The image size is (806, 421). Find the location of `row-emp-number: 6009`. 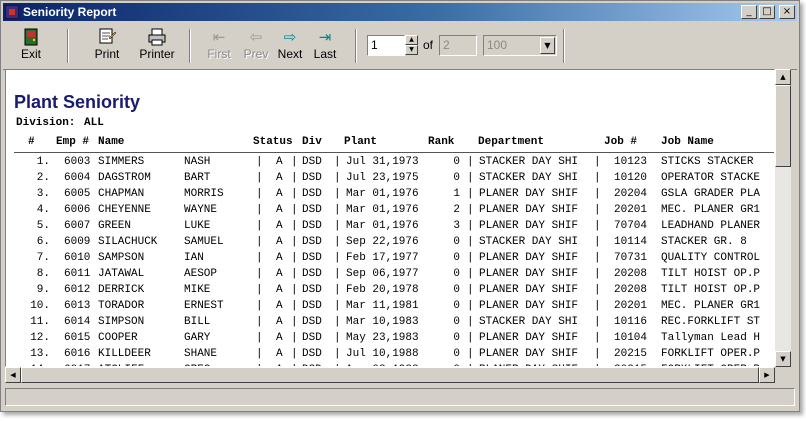

row-emp-number: 6009 is located at coordinates (77, 242).